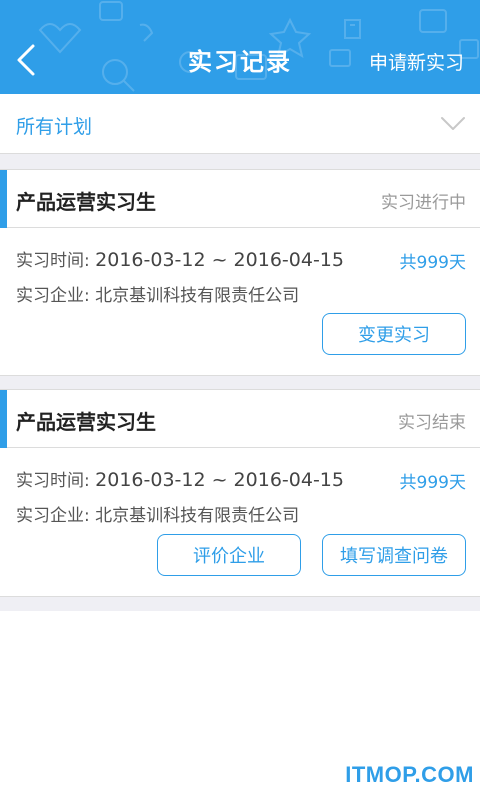 Image resolution: width=480 pixels, height=801 pixels. Describe the element at coordinates (453, 123) in the screenshot. I see `chevron-down-icon` at that location.